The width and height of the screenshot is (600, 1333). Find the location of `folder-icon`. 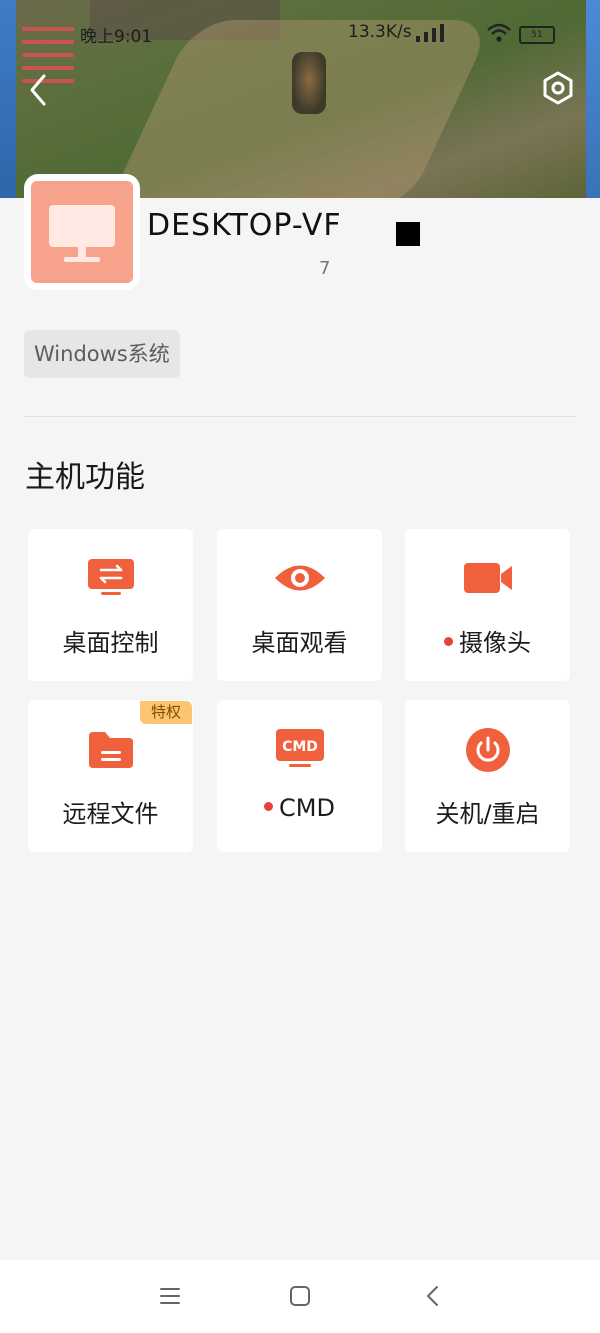

folder-icon is located at coordinates (110, 750).